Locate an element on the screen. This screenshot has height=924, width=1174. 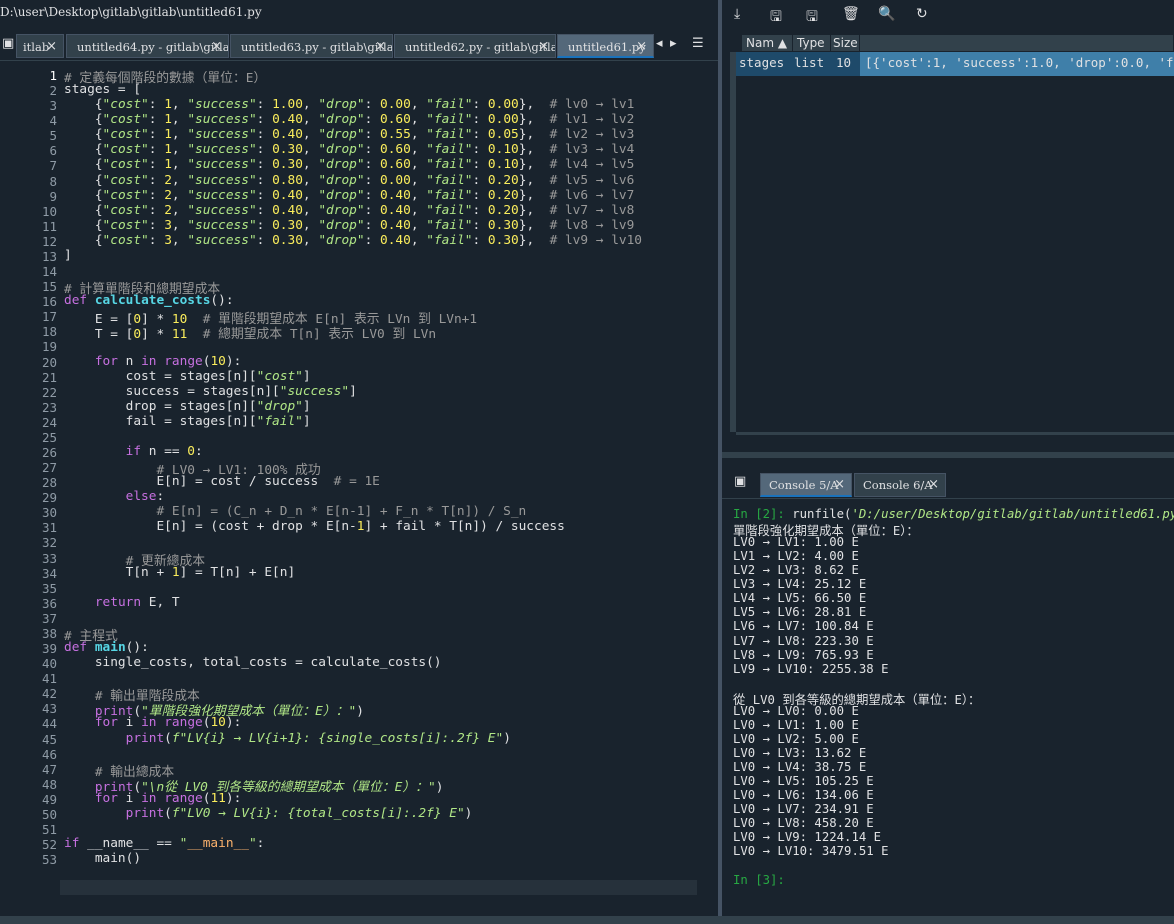
pane-splitter is located at coordinates (720, 462).